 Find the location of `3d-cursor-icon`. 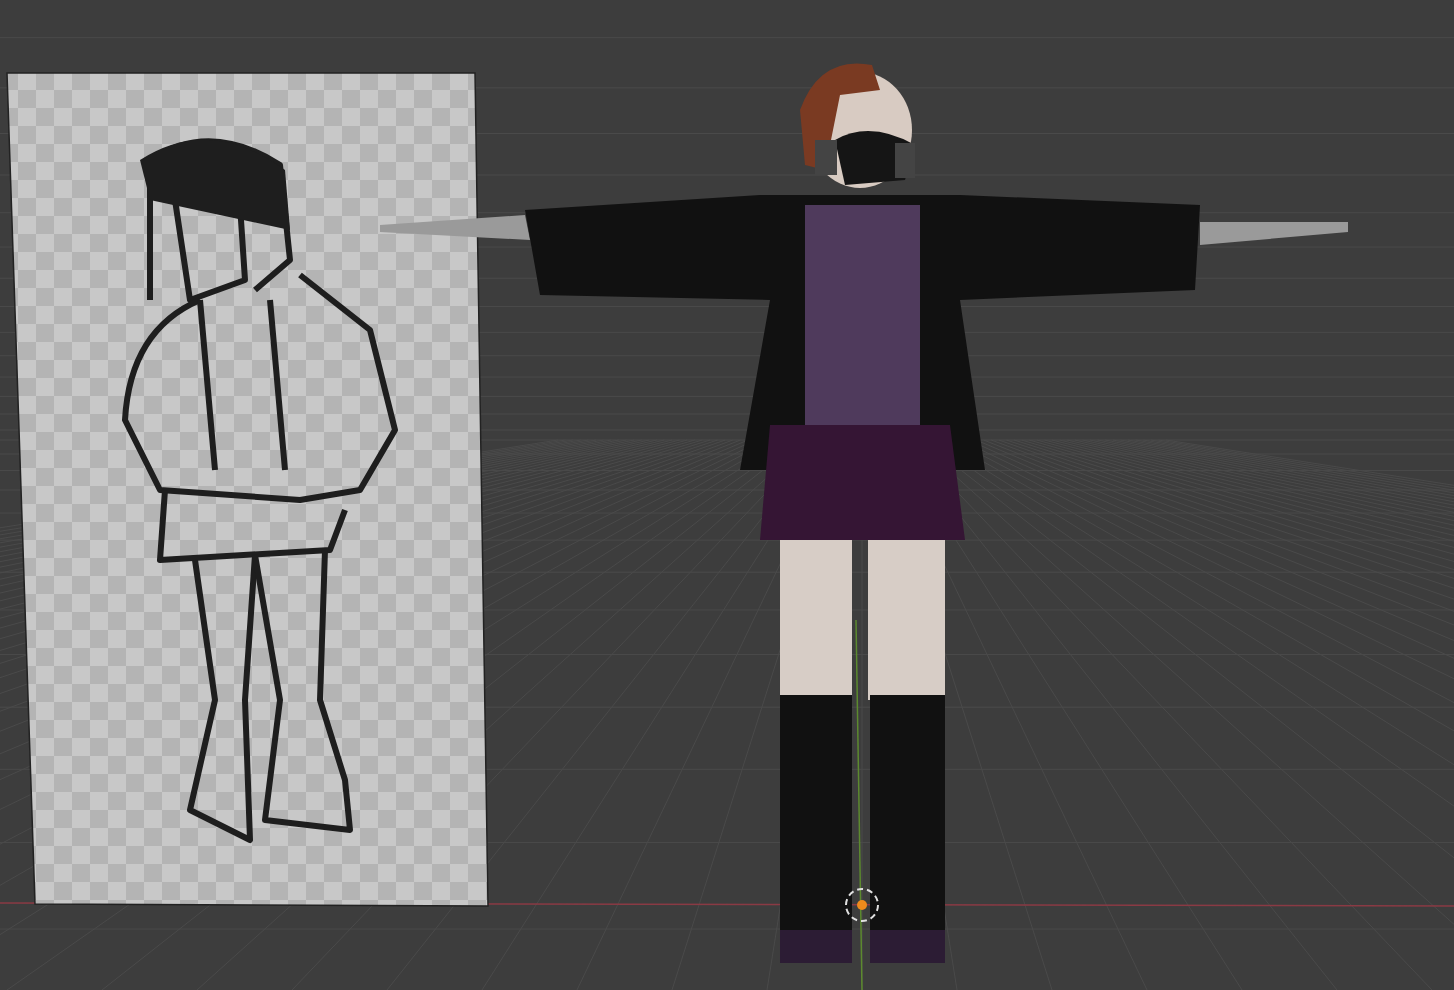

3d-cursor-icon is located at coordinates (862, 905).